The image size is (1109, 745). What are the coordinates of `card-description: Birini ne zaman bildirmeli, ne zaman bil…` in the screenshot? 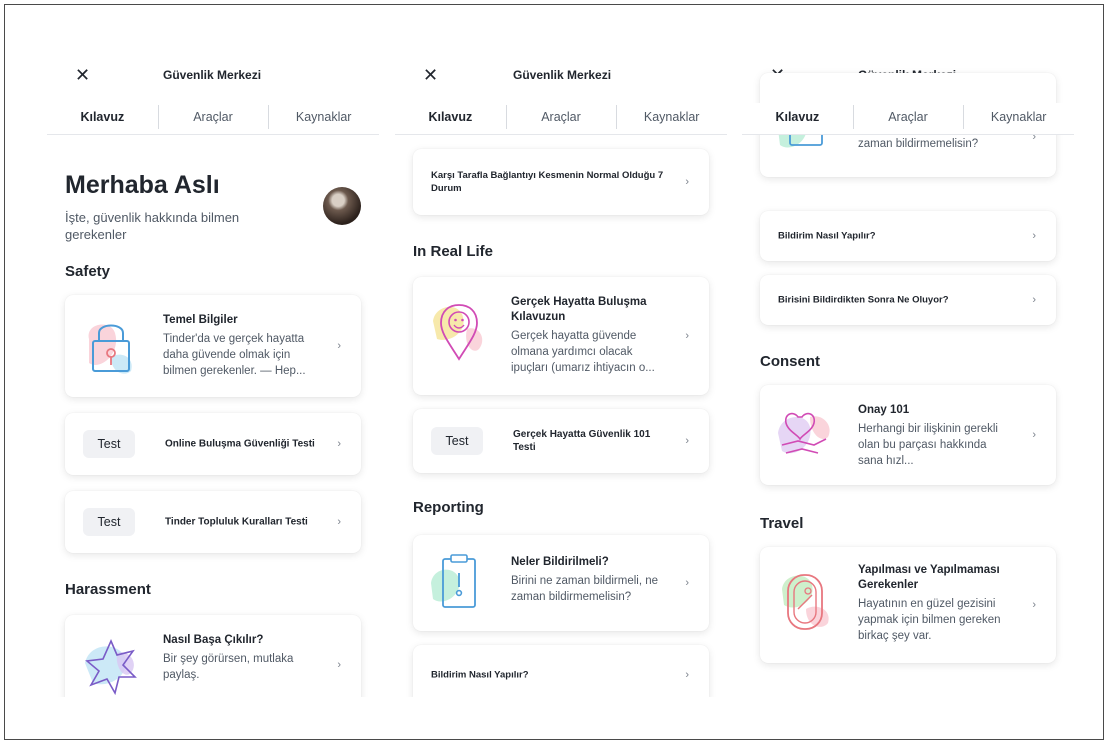 It's located at (585, 589).